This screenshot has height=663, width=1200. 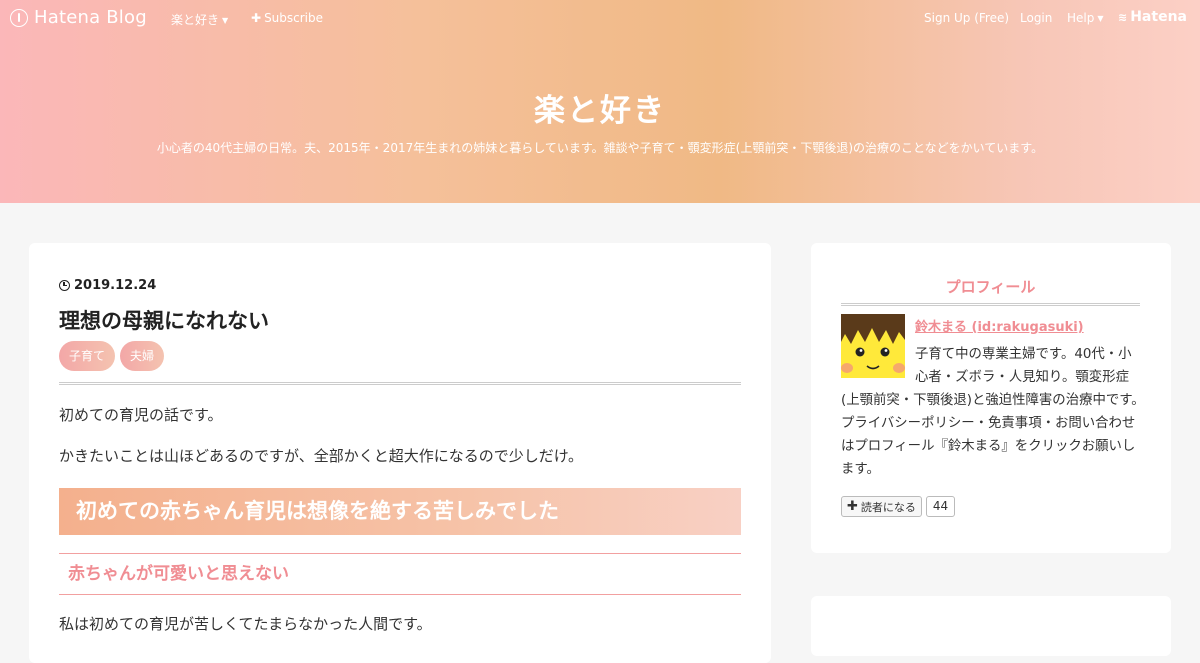 What do you see at coordinates (400, 574) in the screenshot?
I see `subsection-heading: 赤ちゃんが可愛いと思えない` at bounding box center [400, 574].